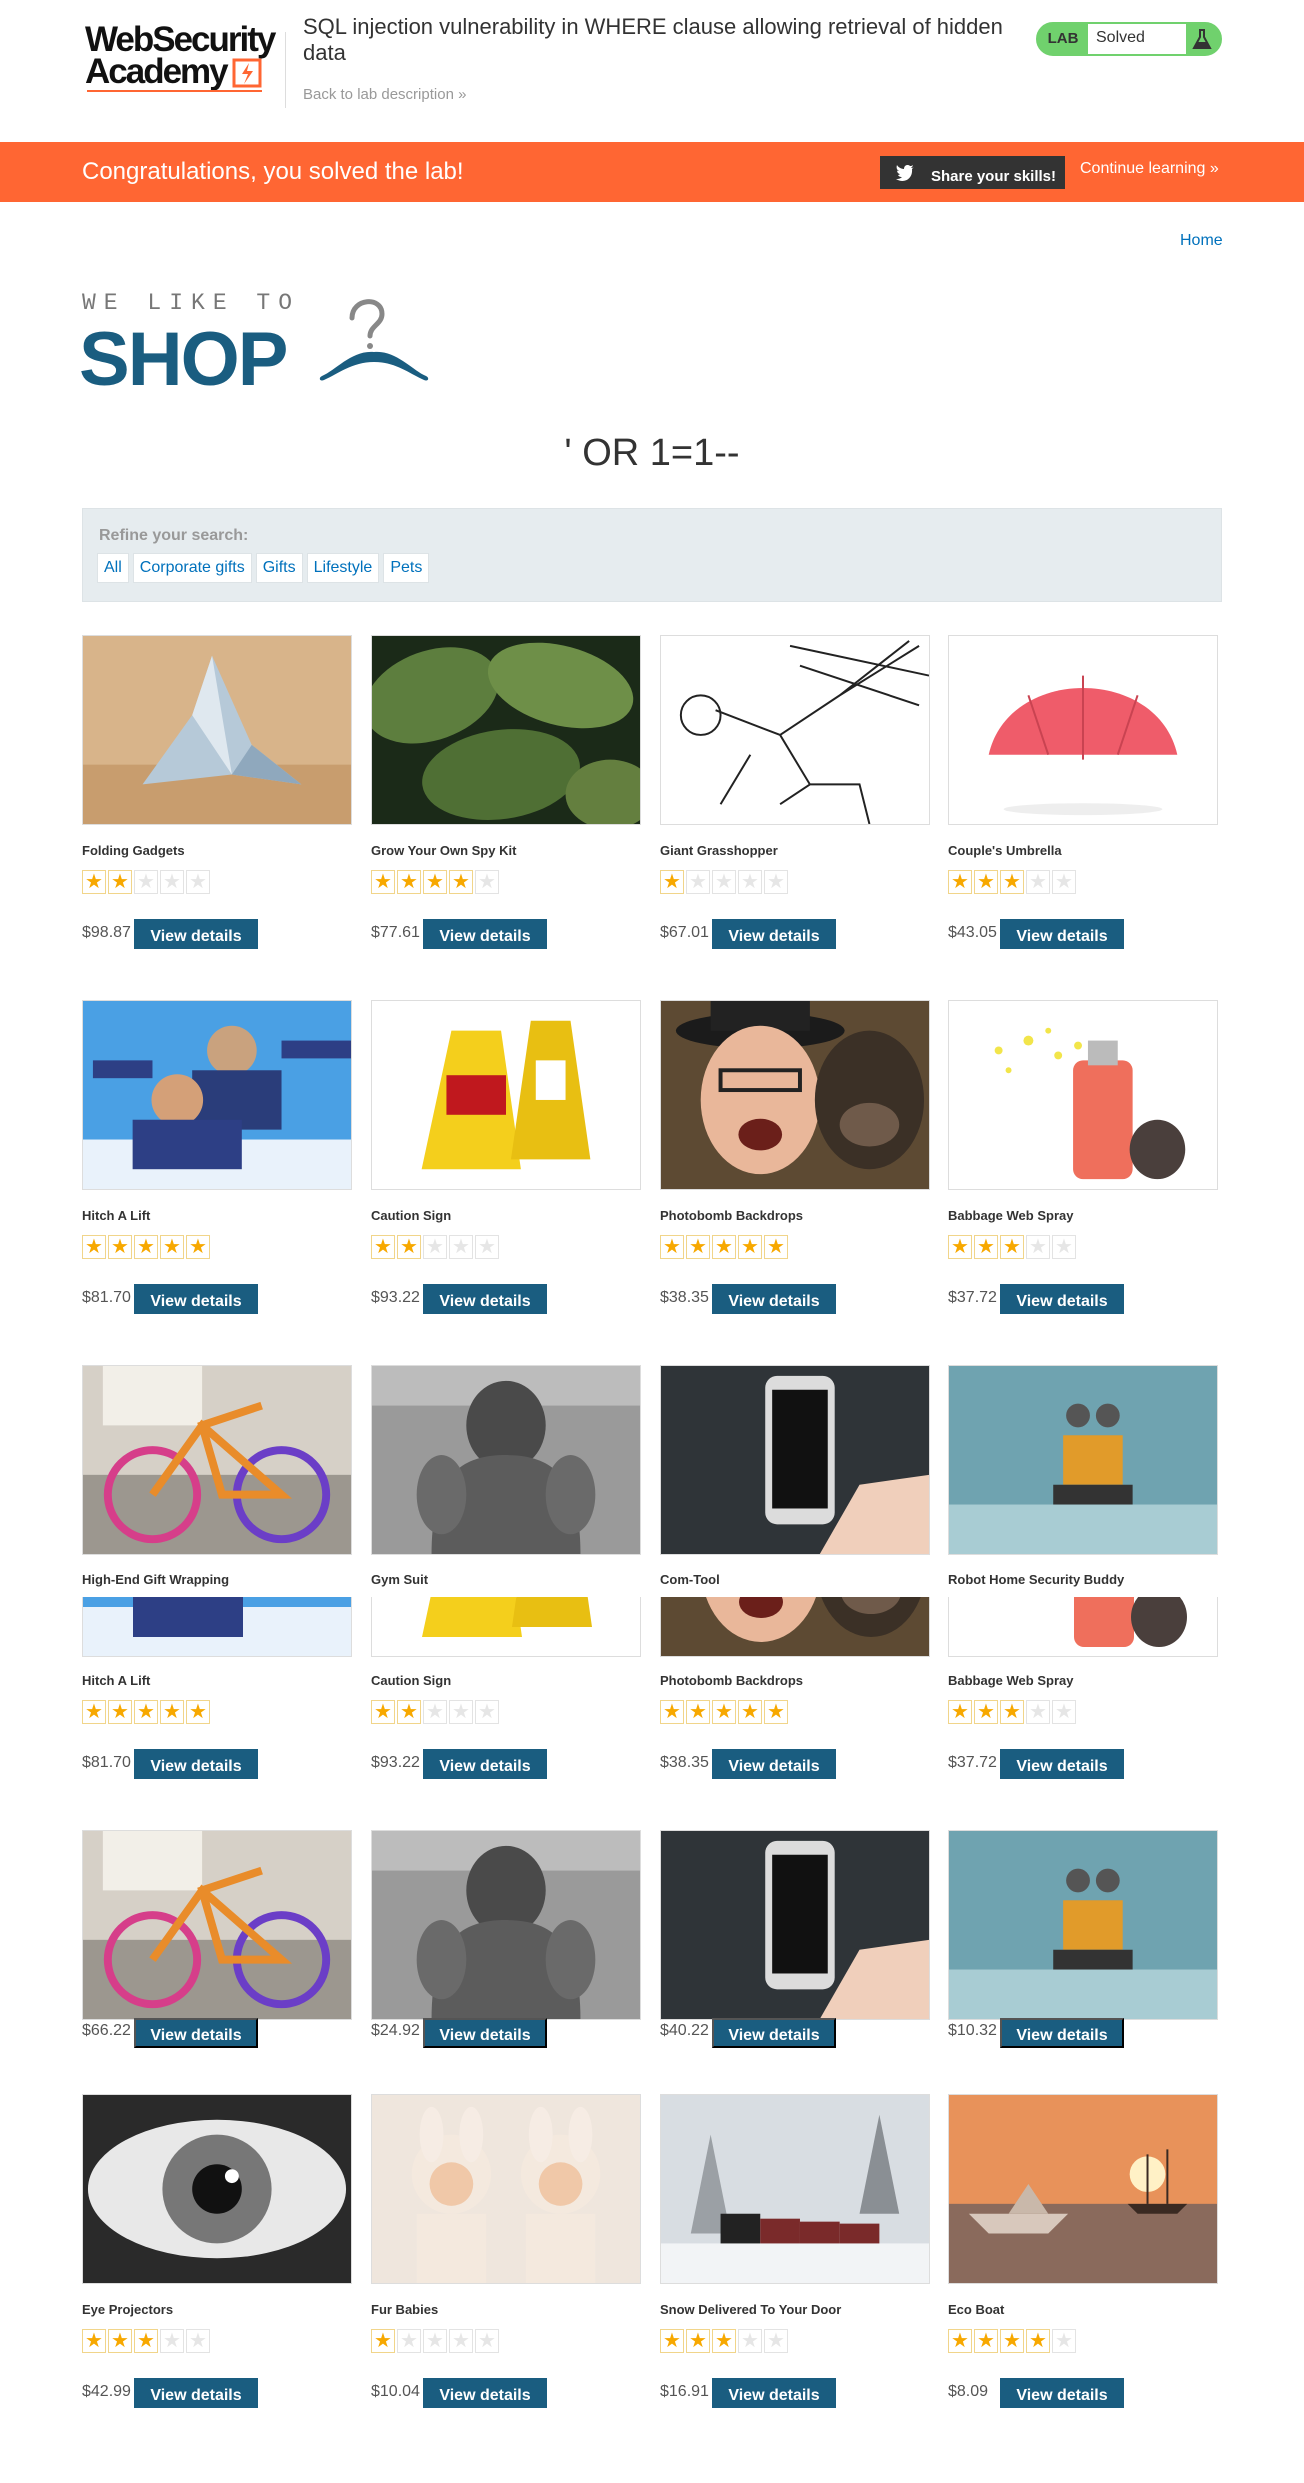  Describe the element at coordinates (374, 340) in the screenshot. I see `hanger-icon` at that location.